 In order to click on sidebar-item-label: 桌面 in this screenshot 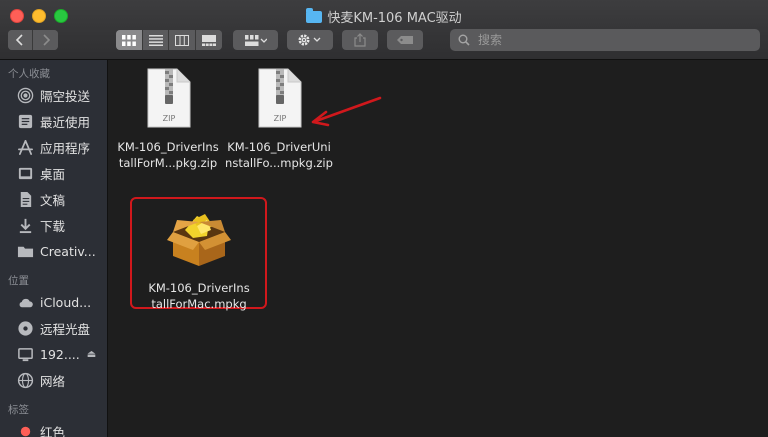, I will do `click(53, 174)`.